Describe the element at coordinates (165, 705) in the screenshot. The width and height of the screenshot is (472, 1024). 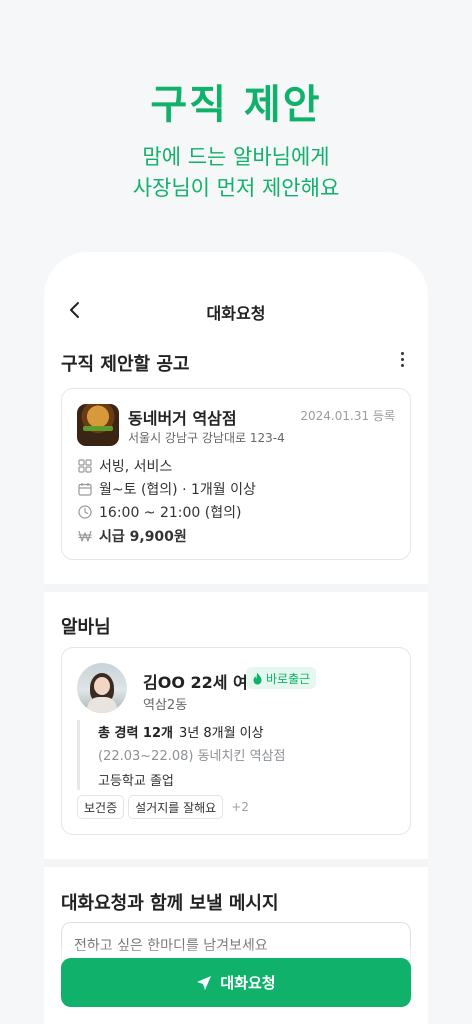
I see `candidate-location: 역삼2동` at that location.